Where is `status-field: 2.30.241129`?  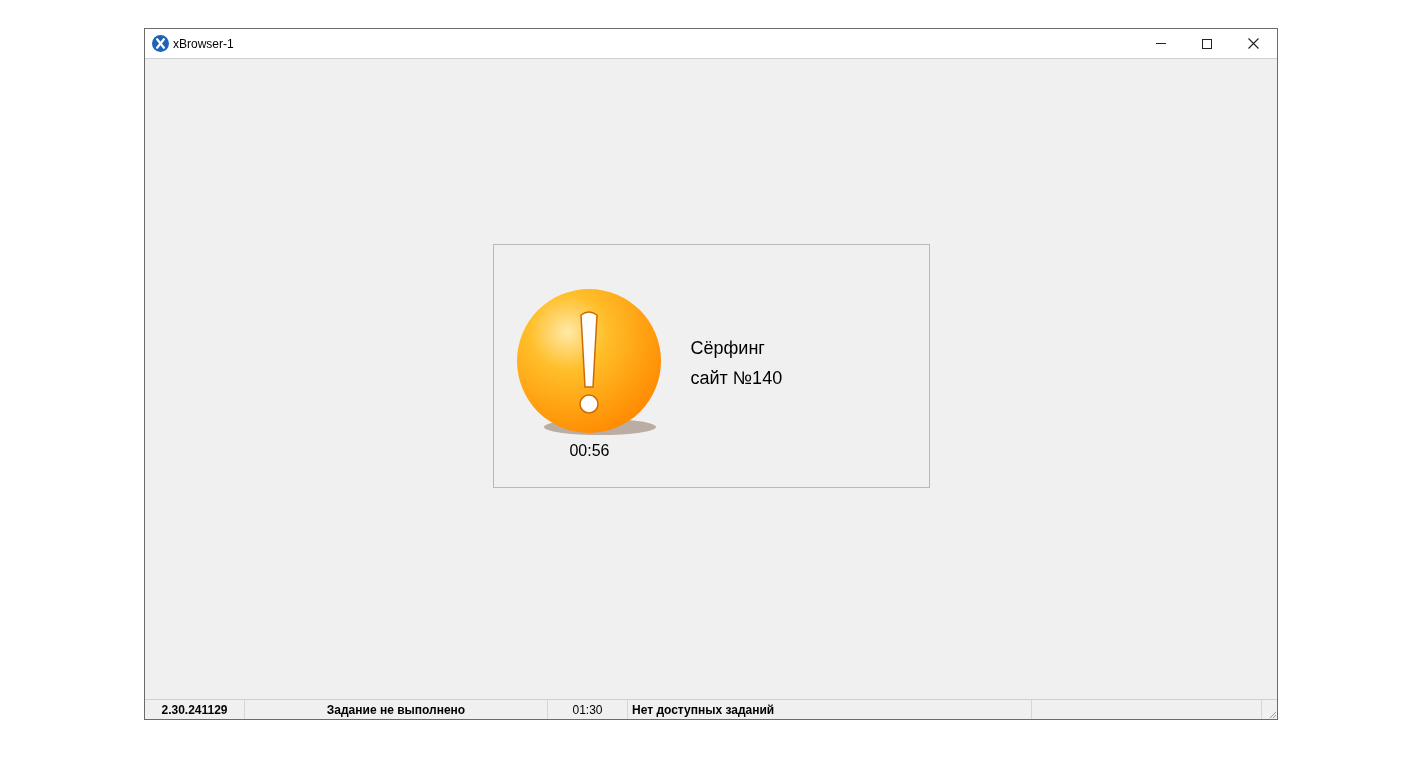 status-field: 2.30.241129 is located at coordinates (195, 709).